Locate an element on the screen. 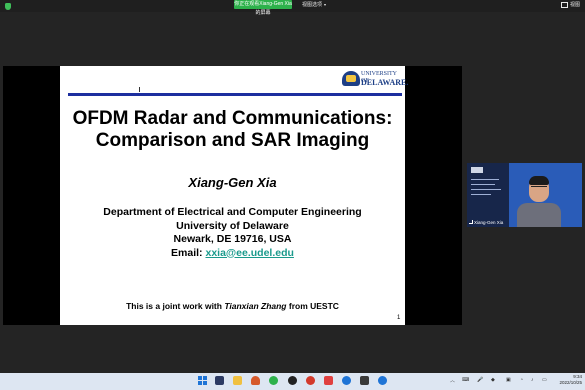 The width and height of the screenshot is (585, 390). email-line: Email: xxia@ee.udel.edu is located at coordinates (232, 254).